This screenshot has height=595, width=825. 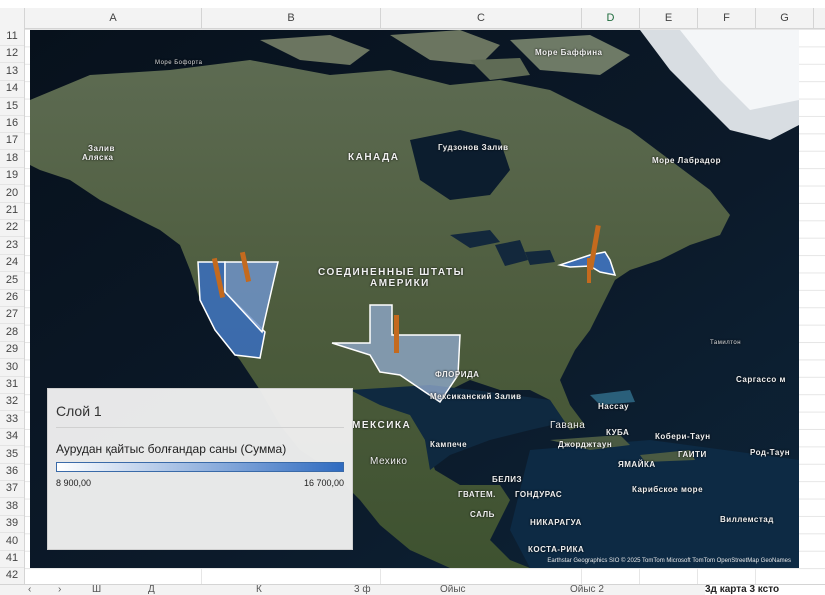 What do you see at coordinates (291, 18) in the screenshot?
I see `column-header-b: B` at bounding box center [291, 18].